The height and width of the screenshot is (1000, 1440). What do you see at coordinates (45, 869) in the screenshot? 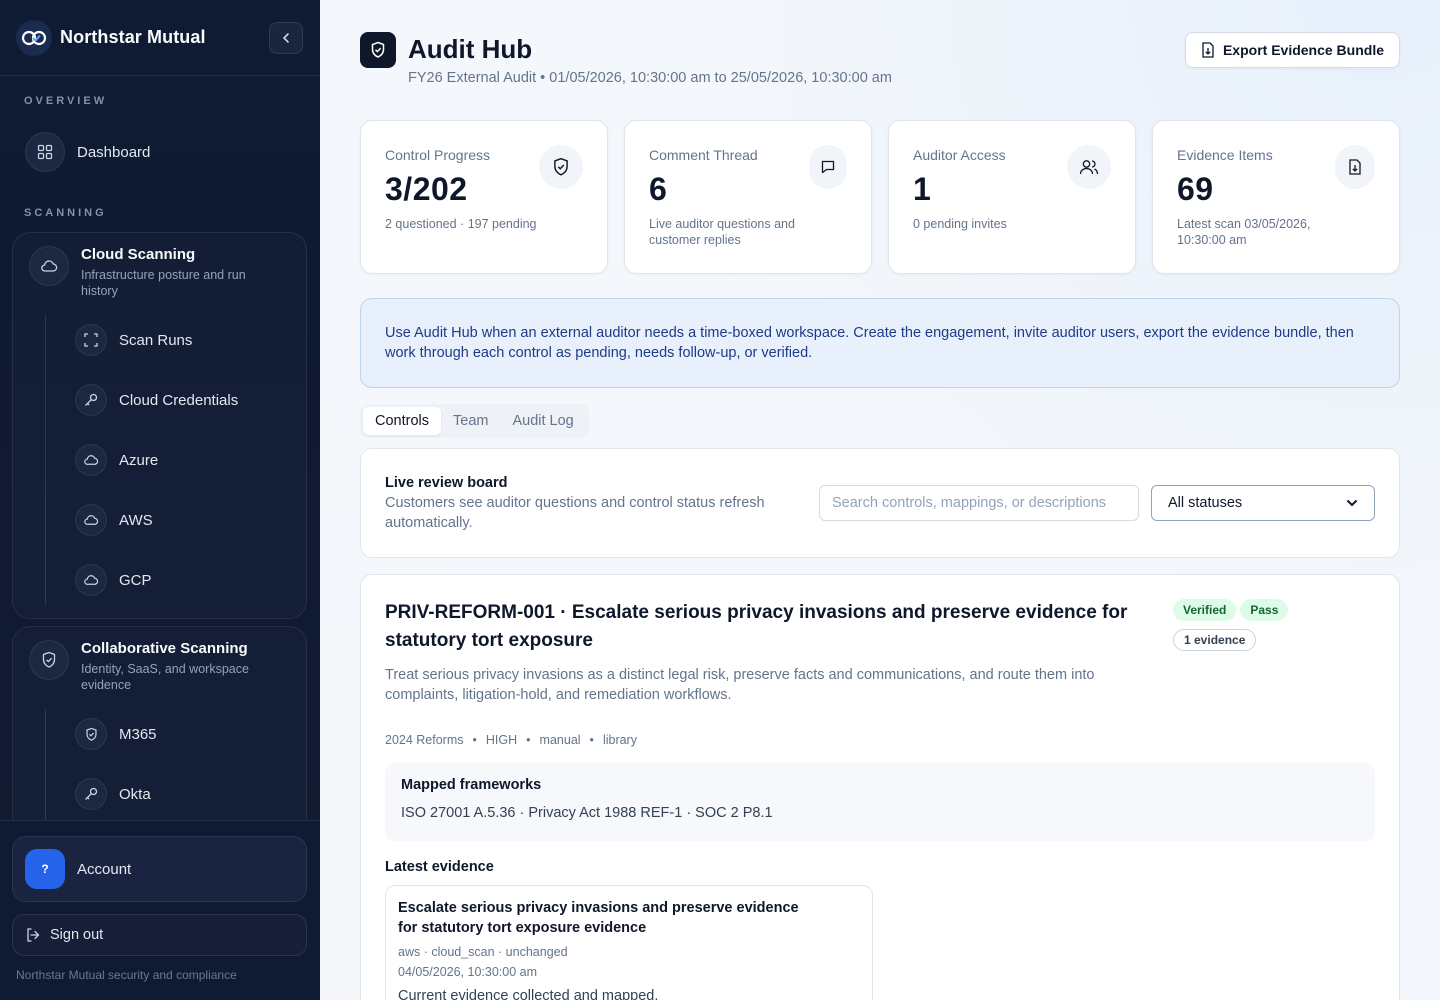
I see `avatar: ?` at bounding box center [45, 869].